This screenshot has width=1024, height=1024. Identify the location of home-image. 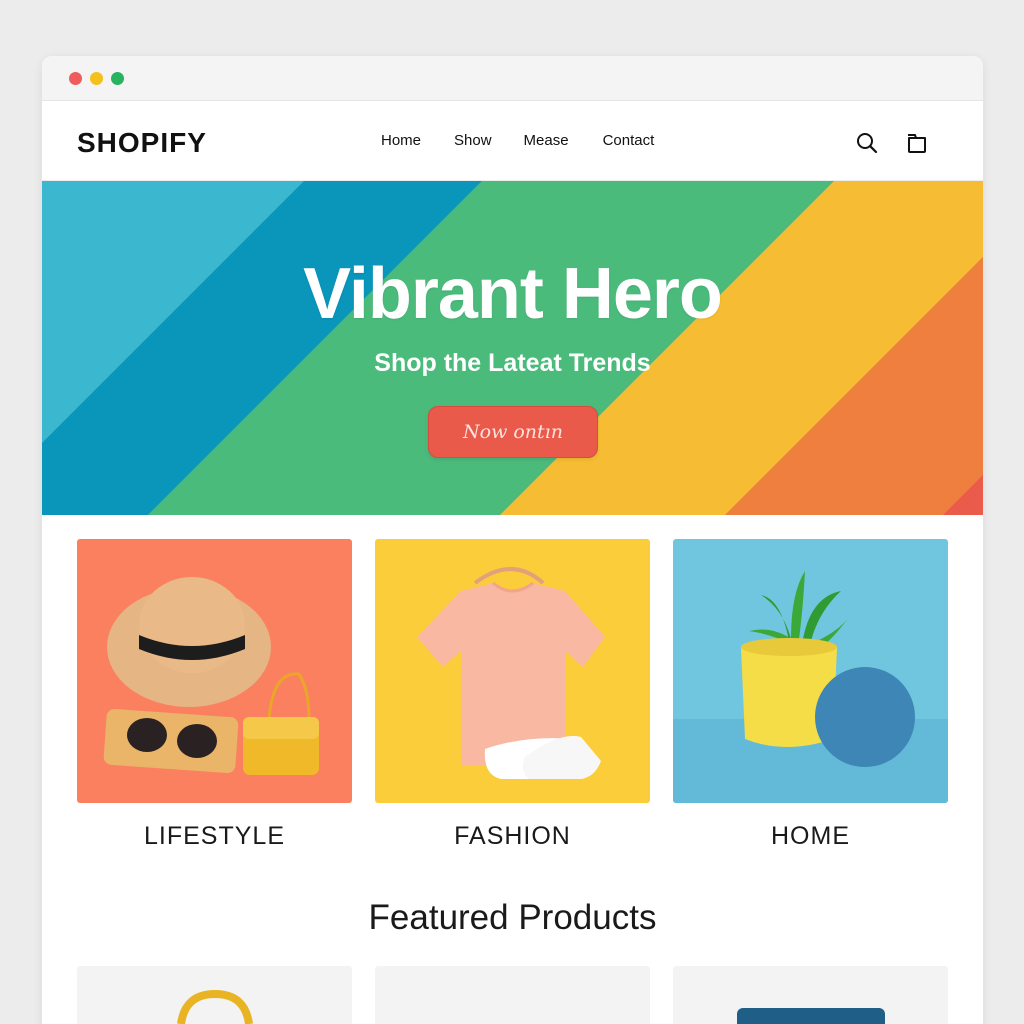
(810, 671).